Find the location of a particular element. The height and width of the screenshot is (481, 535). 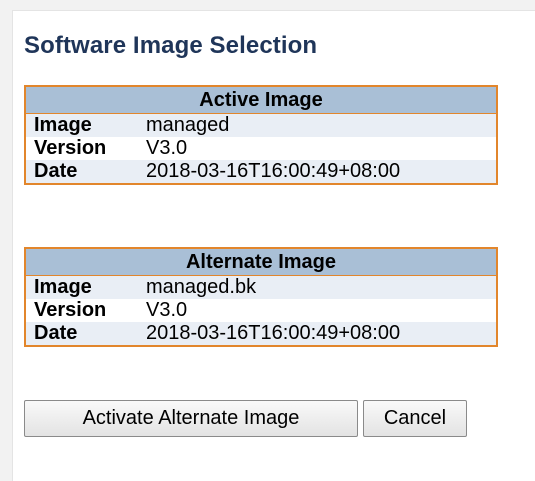

table-row: Image managed.bk is located at coordinates (261, 287).